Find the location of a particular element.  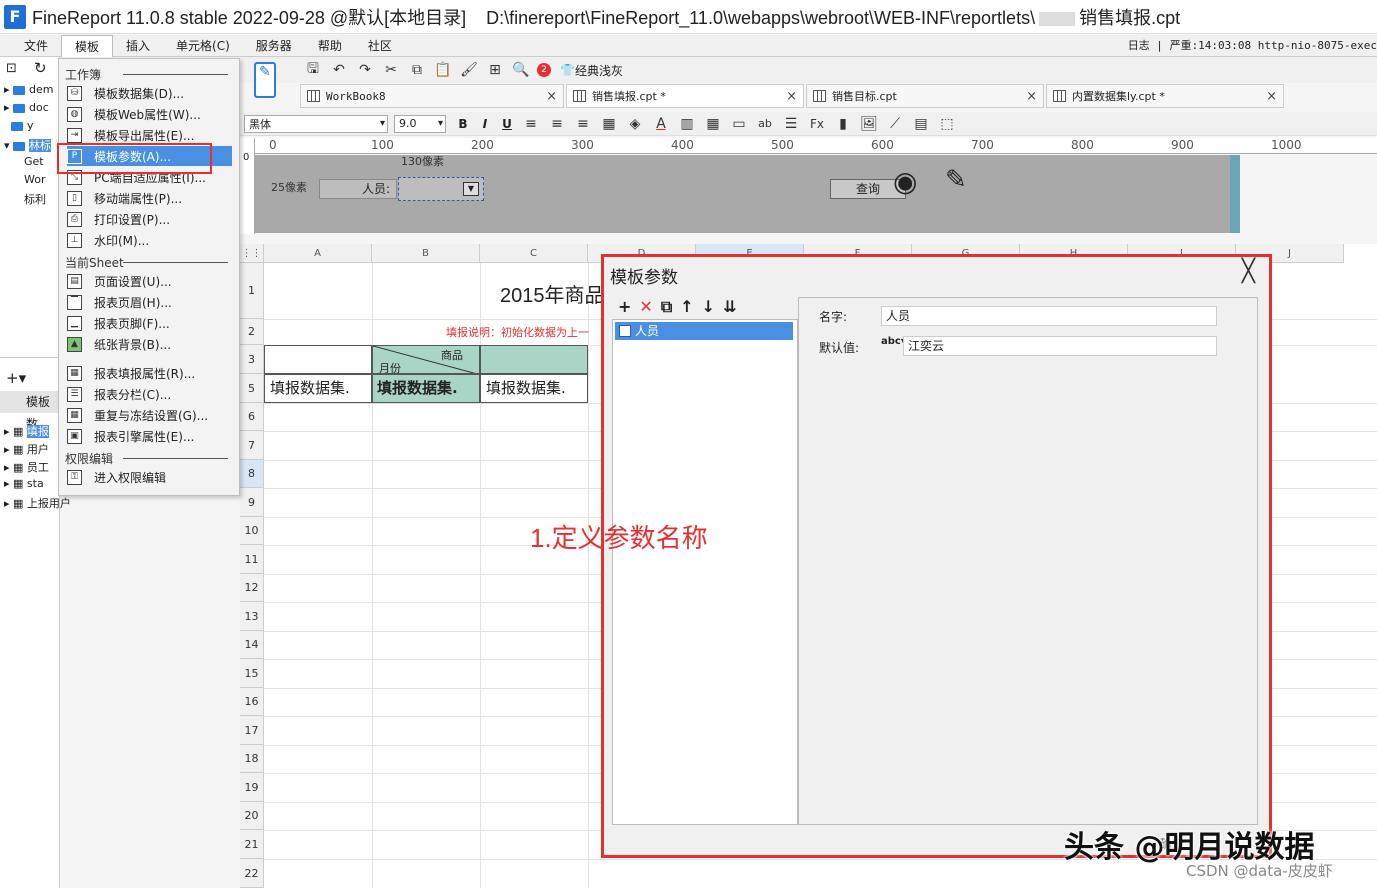

fill-color-icon: ◈ is located at coordinates (635, 124).